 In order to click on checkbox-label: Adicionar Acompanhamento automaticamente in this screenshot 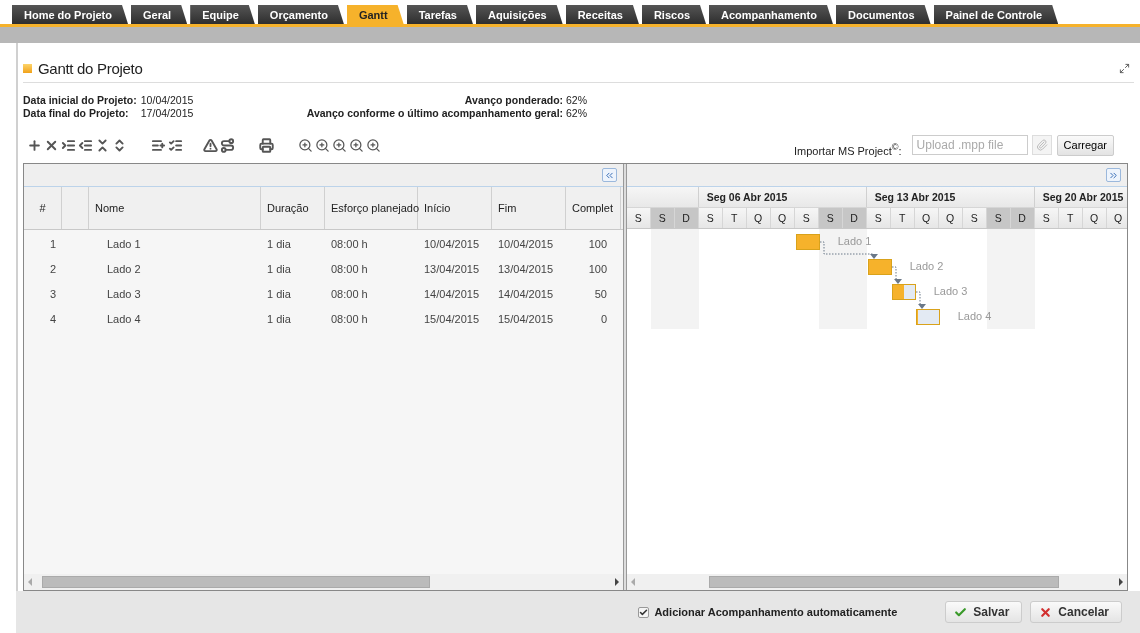, I will do `click(776, 612)`.